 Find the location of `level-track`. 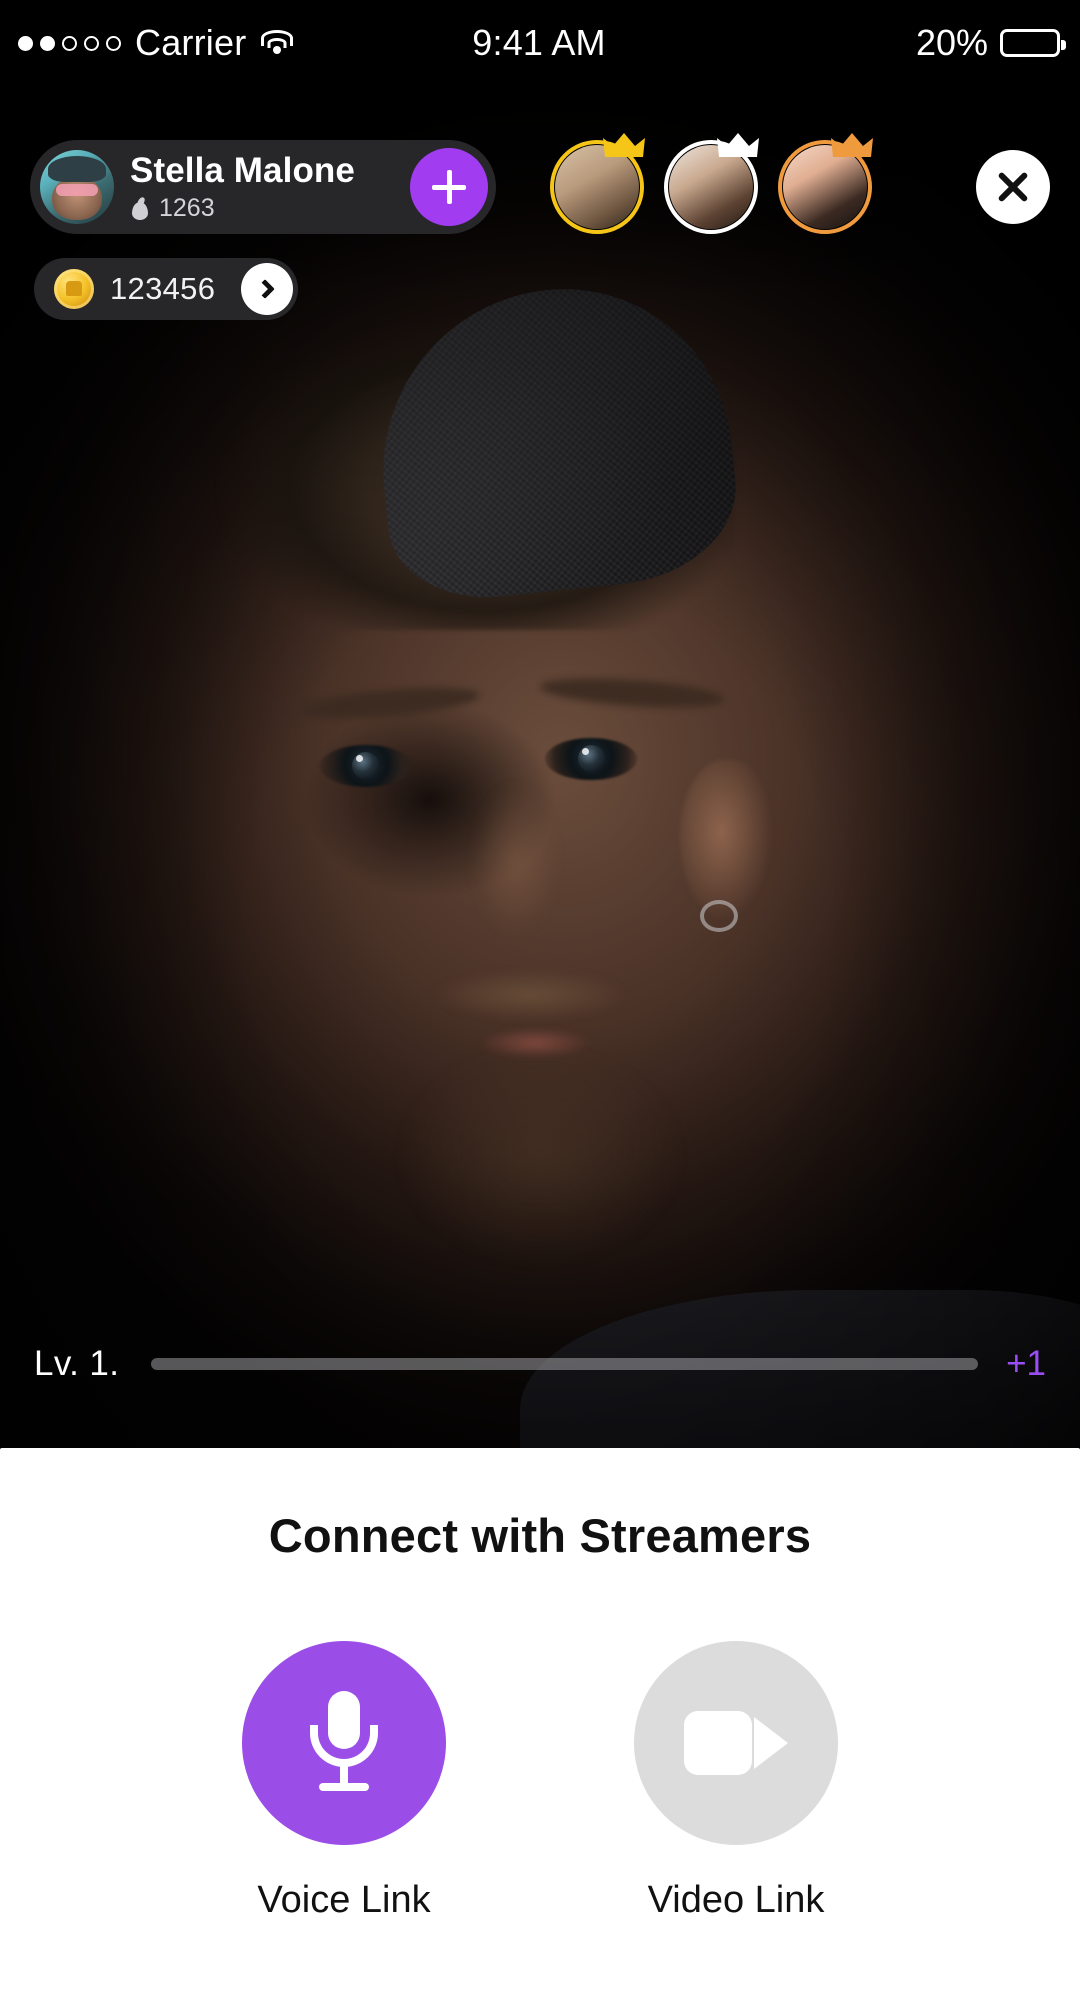

level-track is located at coordinates (565, 1364).